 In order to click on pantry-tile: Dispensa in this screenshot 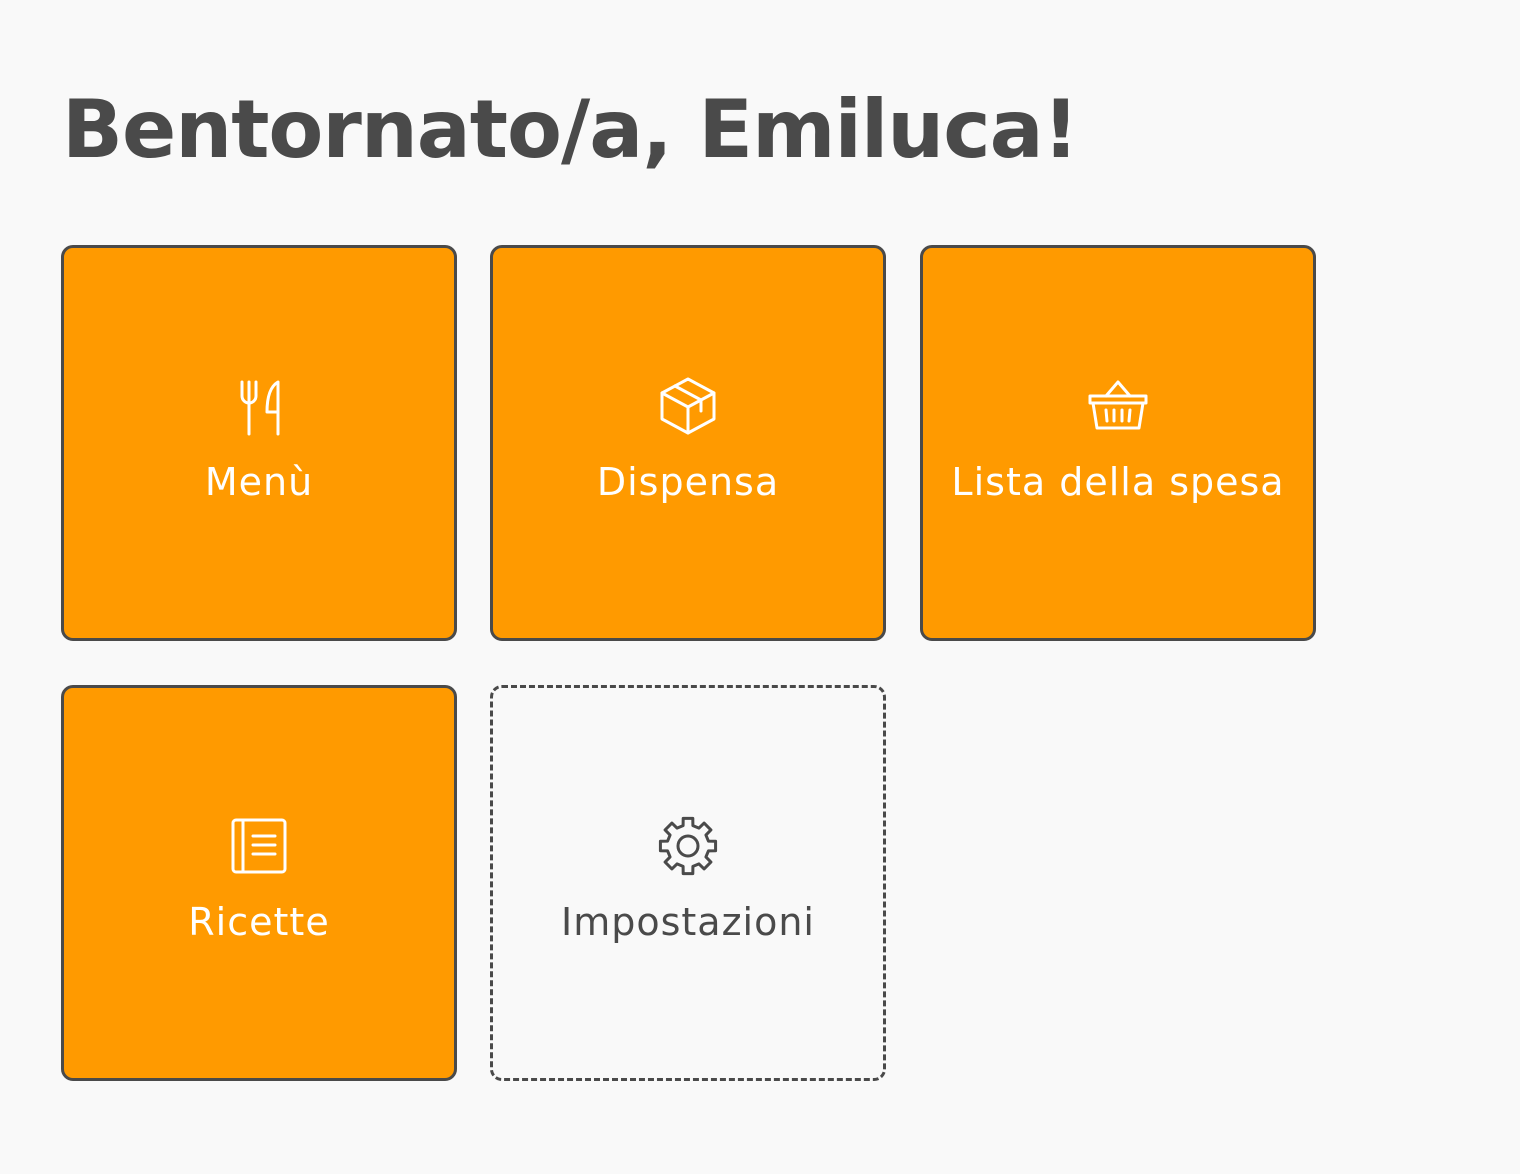, I will do `click(688, 443)`.